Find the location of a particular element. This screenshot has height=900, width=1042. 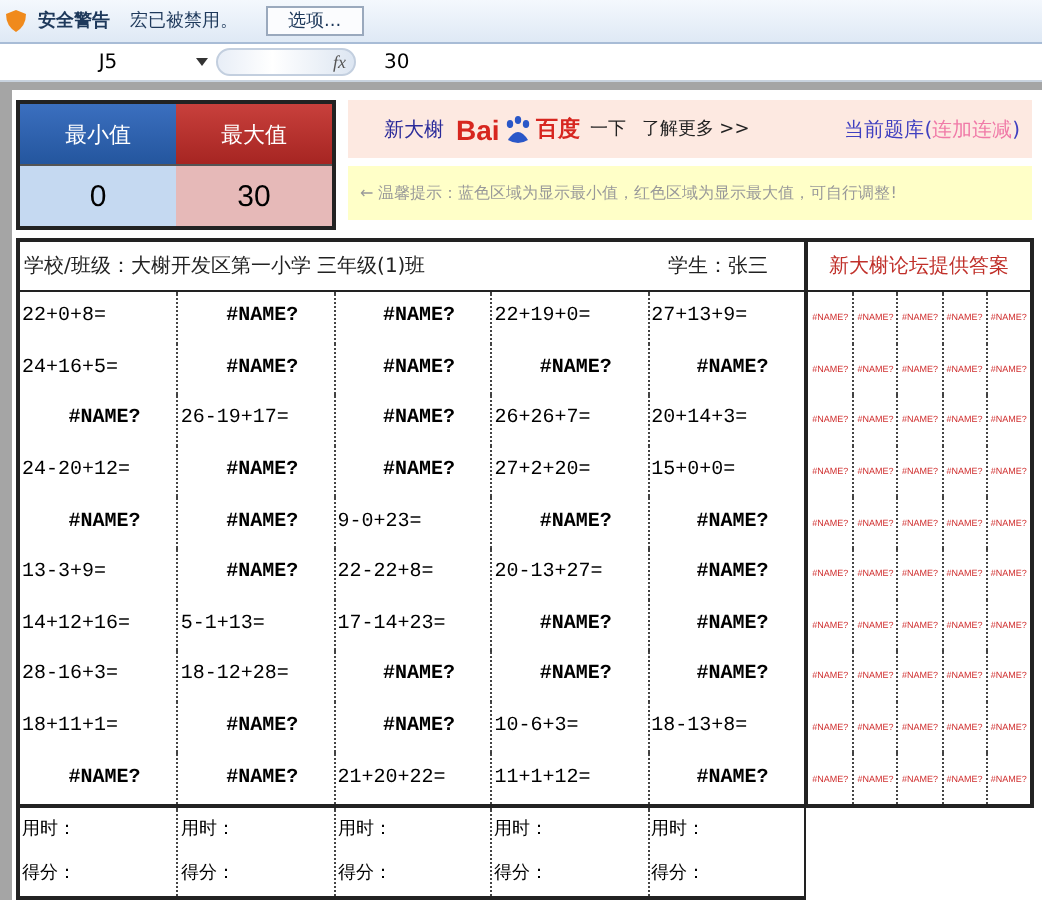

question-cell: 21+20+22= is located at coordinates (412, 778).